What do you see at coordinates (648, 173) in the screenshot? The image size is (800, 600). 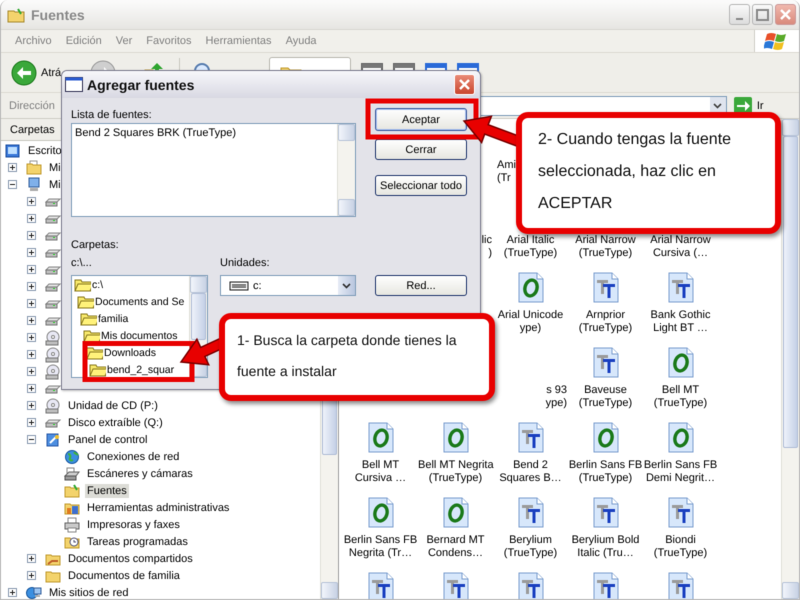 I see `callout-note: 2- Cuando tengas la fuente seleccionada, haz clic en ACEPTAR` at bounding box center [648, 173].